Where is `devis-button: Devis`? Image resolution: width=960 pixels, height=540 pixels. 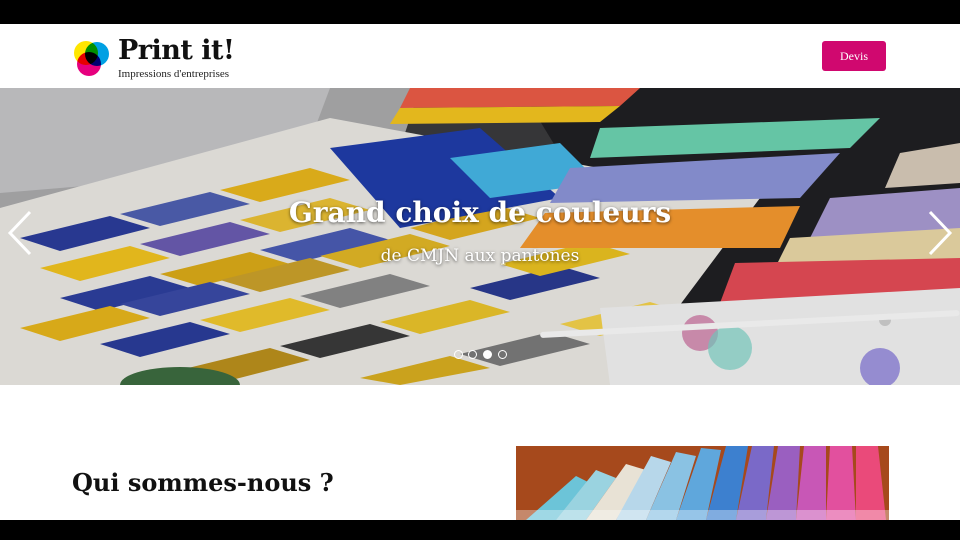
devis-button: Devis is located at coordinates (854, 56).